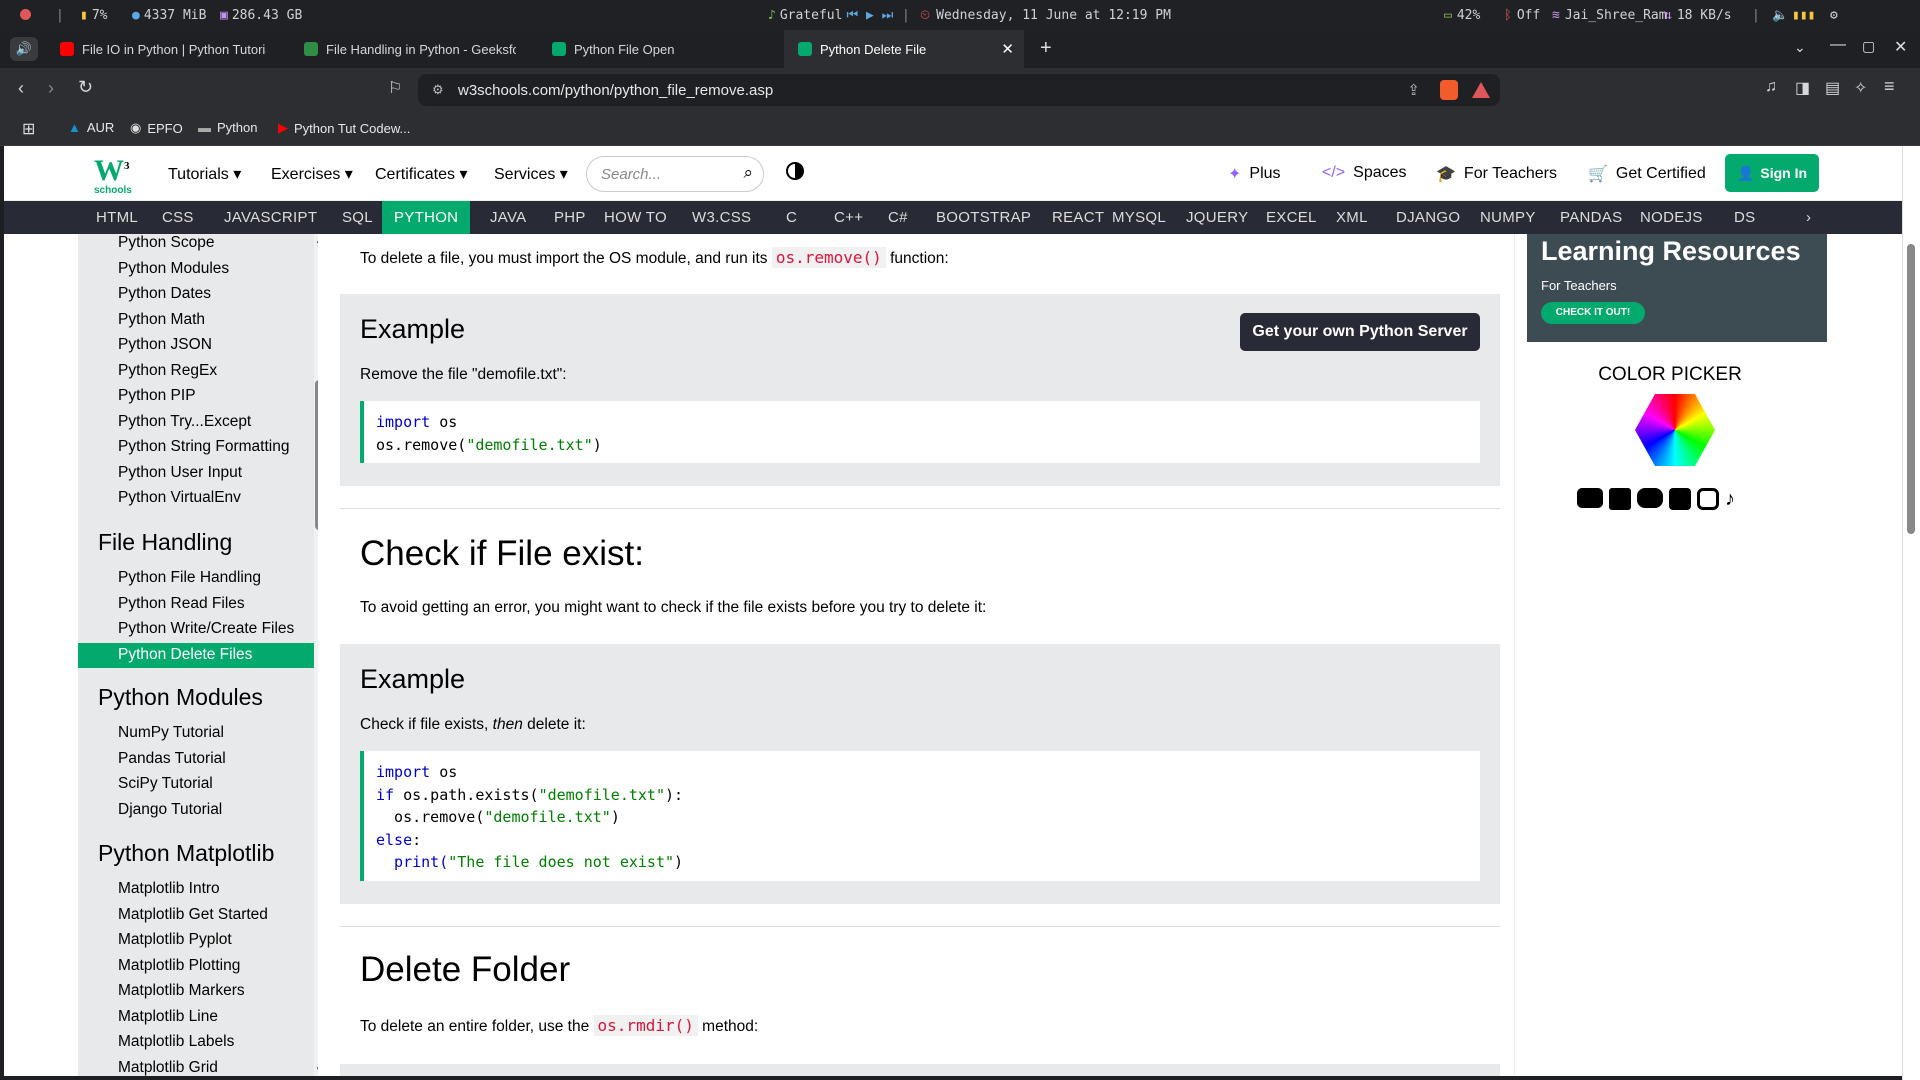 This screenshot has height=1080, width=1920. Describe the element at coordinates (848, 217) in the screenshot. I see `topnav-c-: C++` at that location.